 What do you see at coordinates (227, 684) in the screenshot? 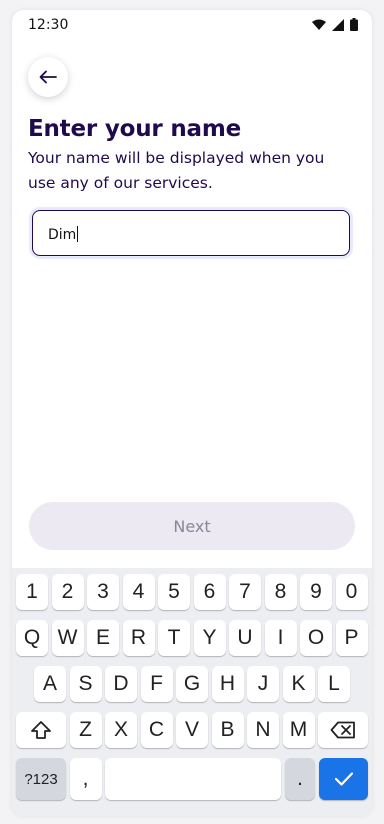
I see `key-h: H` at bounding box center [227, 684].